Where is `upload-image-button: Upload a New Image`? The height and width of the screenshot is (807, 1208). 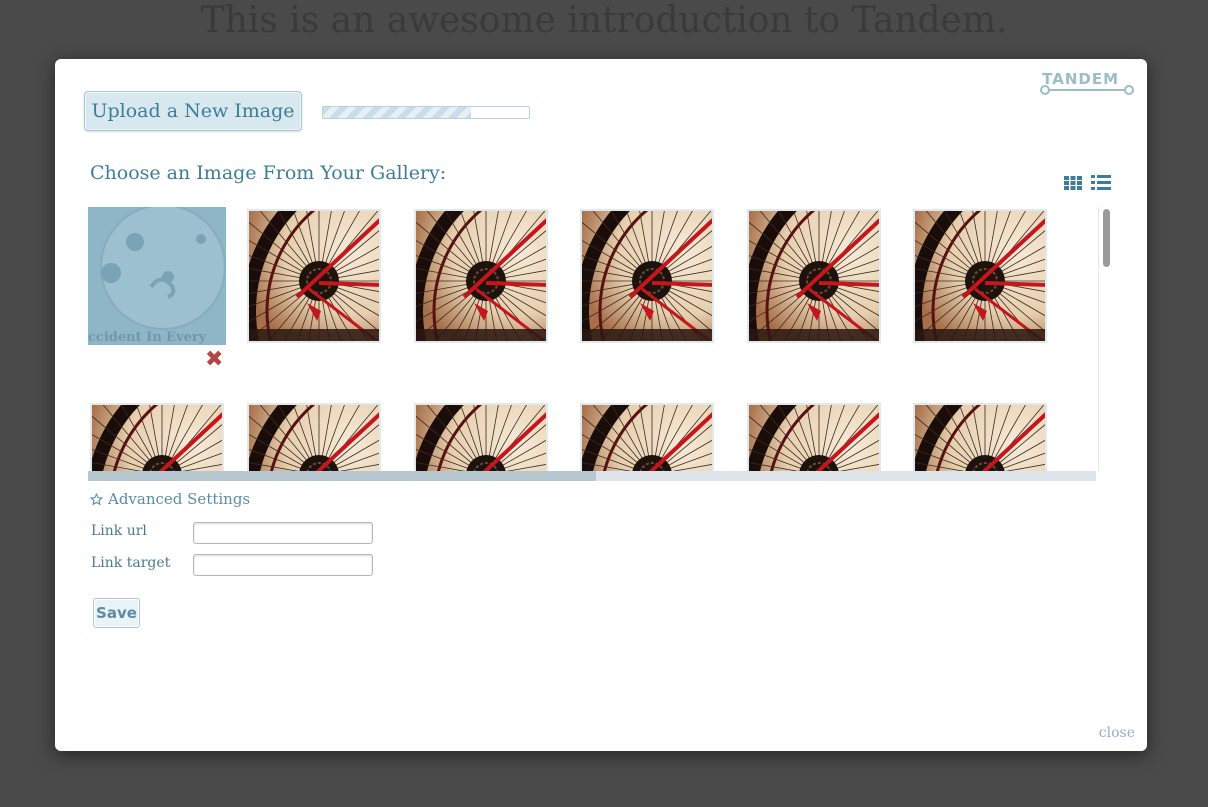 upload-image-button: Upload a New Image is located at coordinates (193, 111).